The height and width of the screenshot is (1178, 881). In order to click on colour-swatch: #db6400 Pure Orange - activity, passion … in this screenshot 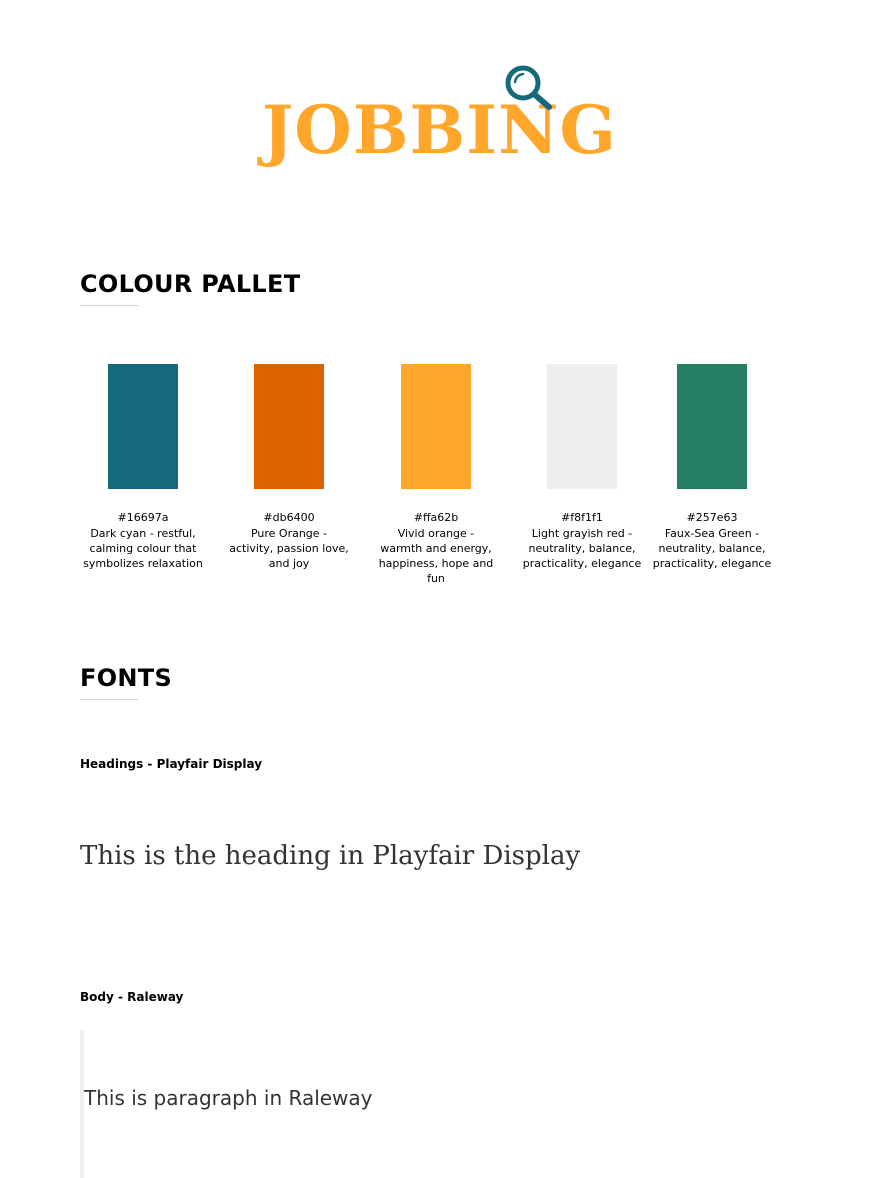, I will do `click(289, 467)`.